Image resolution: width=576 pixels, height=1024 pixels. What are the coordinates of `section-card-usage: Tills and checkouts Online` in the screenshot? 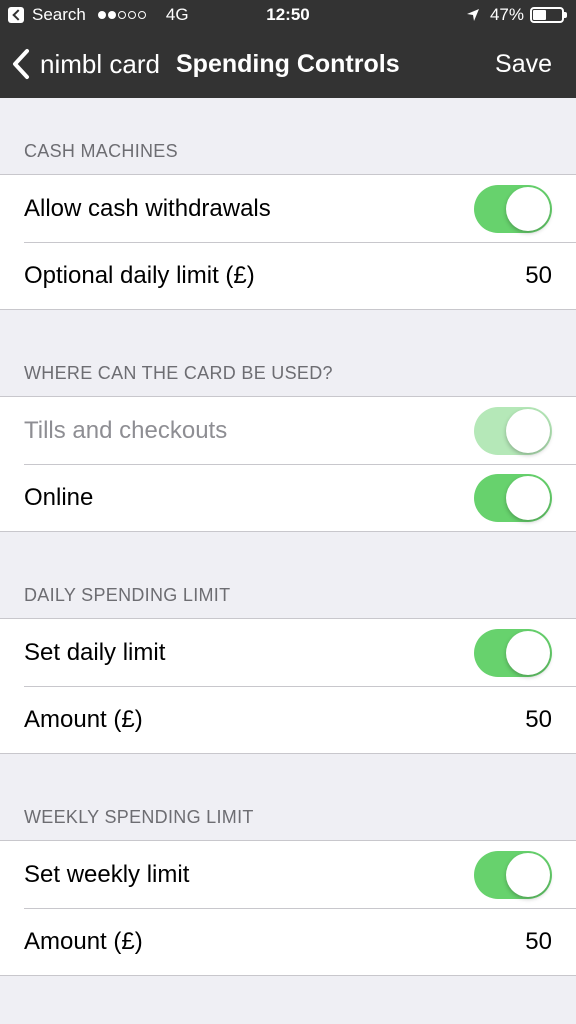 It's located at (288, 464).